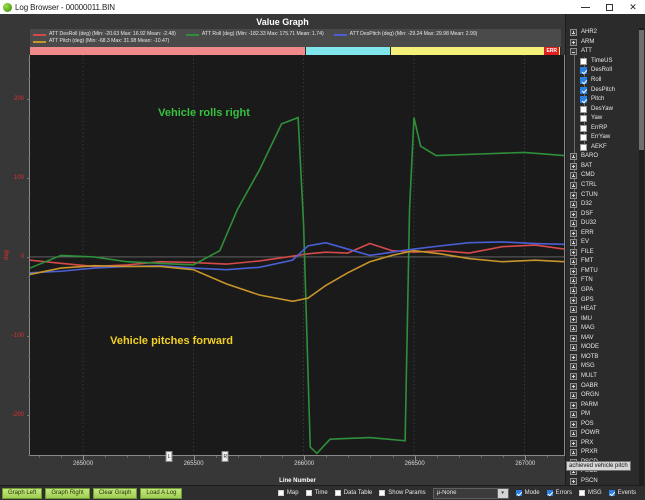 This screenshot has width=645, height=500. I want to click on chevron-down-icon: ▾, so click(502, 493).